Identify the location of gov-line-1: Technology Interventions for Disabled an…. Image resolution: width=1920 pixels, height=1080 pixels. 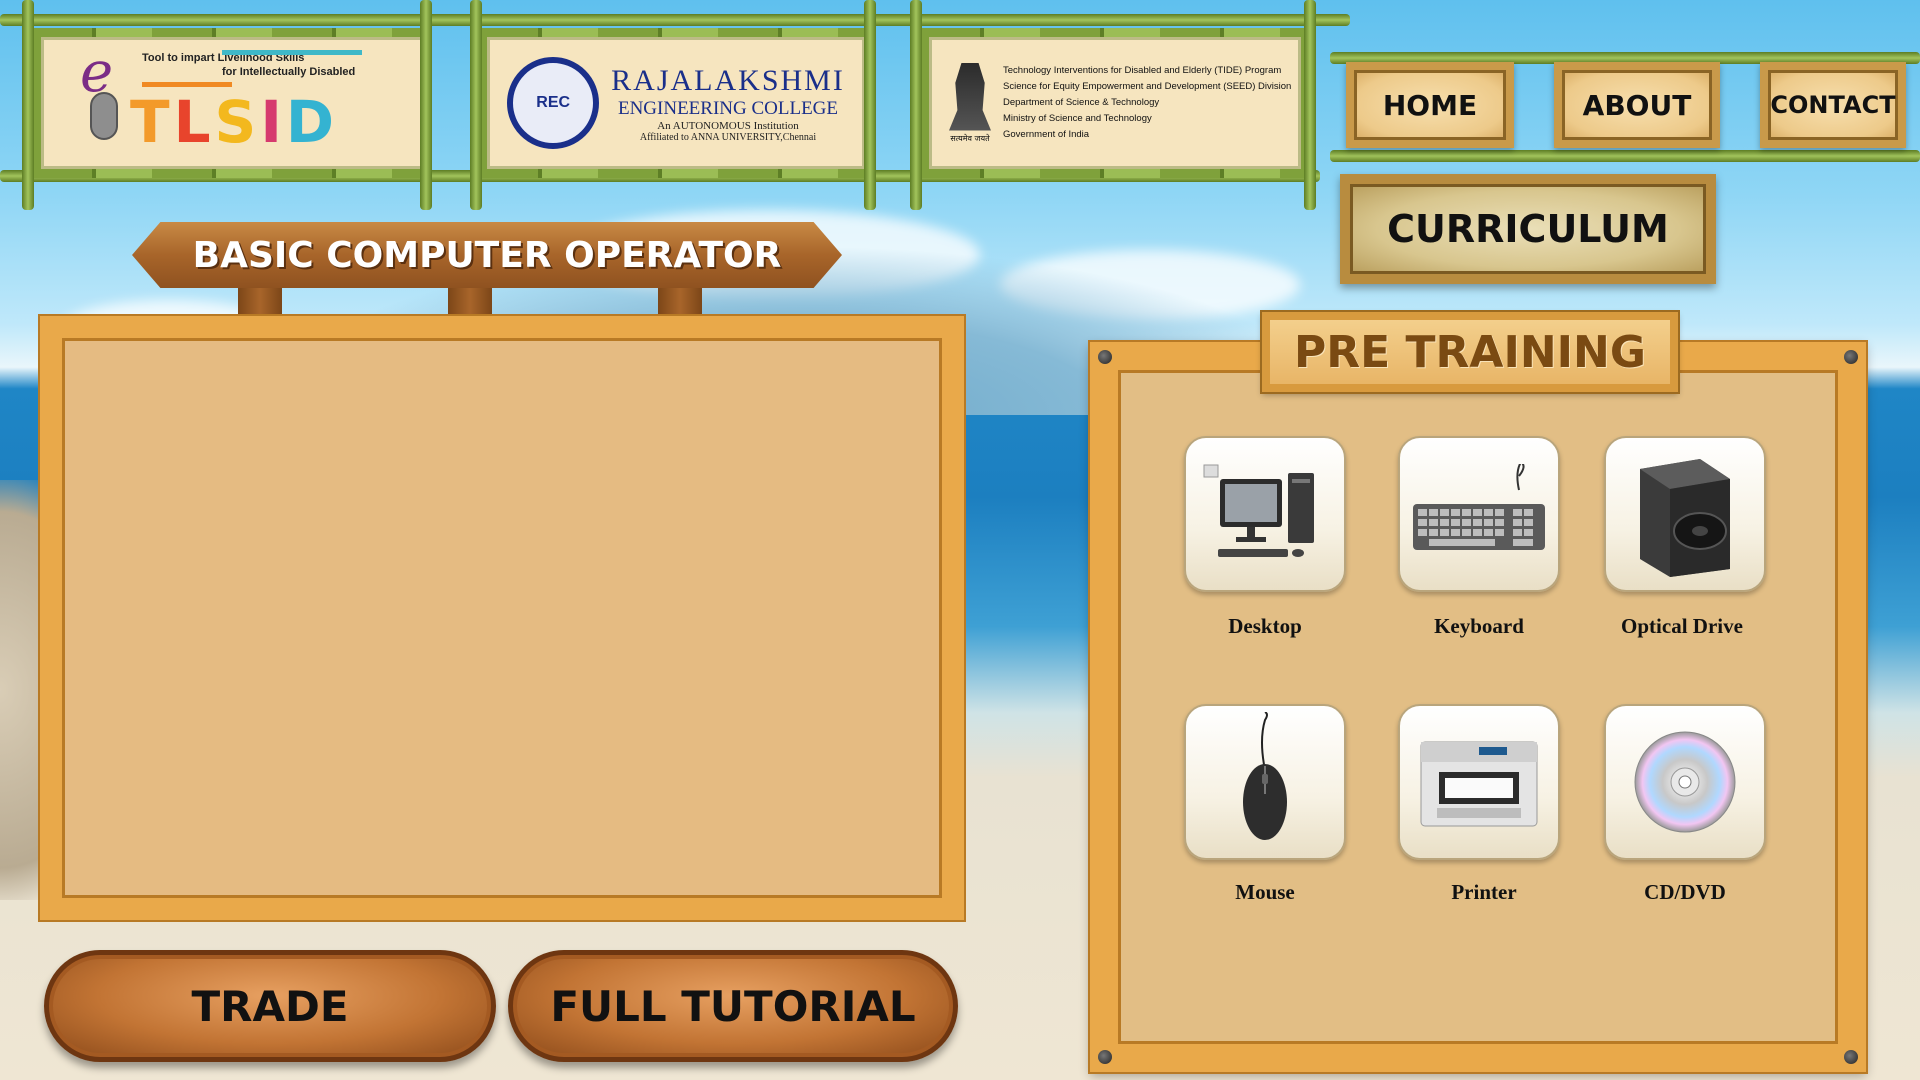
(1142, 70).